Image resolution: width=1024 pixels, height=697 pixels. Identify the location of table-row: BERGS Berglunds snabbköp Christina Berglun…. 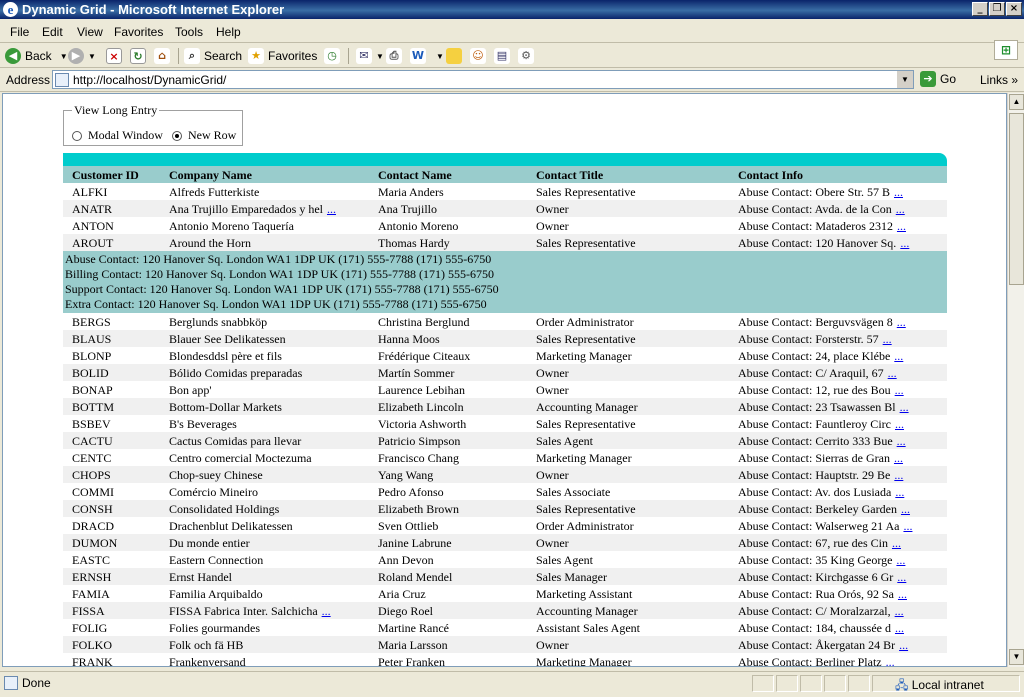
(505, 321).